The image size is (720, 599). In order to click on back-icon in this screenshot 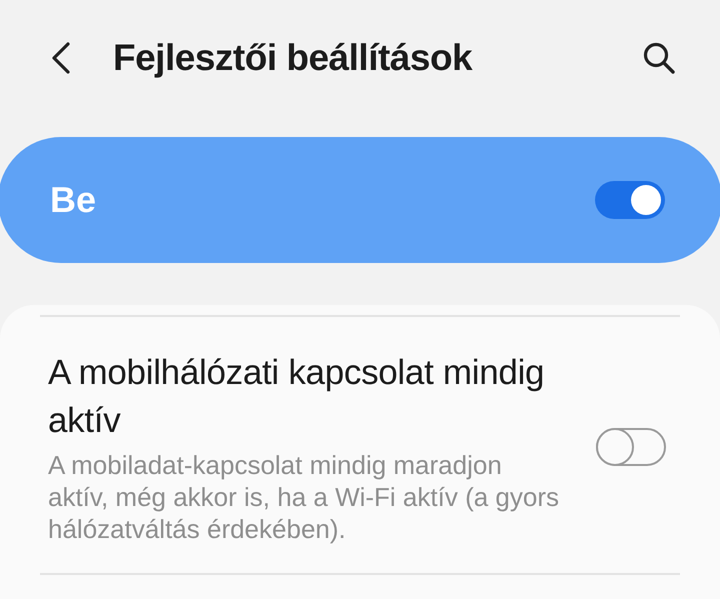, I will do `click(61, 58)`.